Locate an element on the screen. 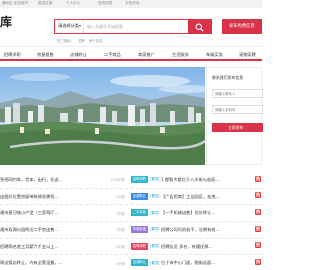 This screenshot has height=270, width=320. user-center-link: 个人中心 is located at coordinates (73, 3).